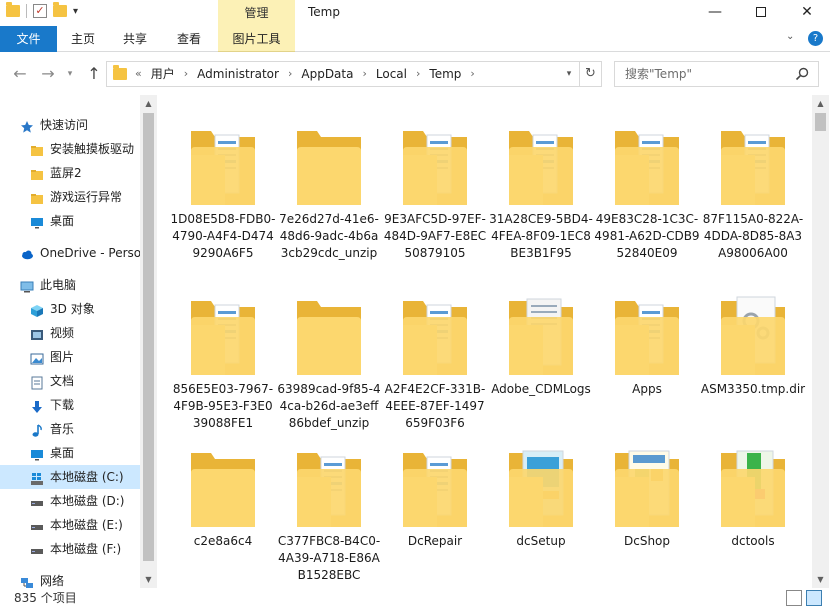  Describe the element at coordinates (238, 74) in the screenshot. I see `breadcrumb-administrator: Administrator` at that location.